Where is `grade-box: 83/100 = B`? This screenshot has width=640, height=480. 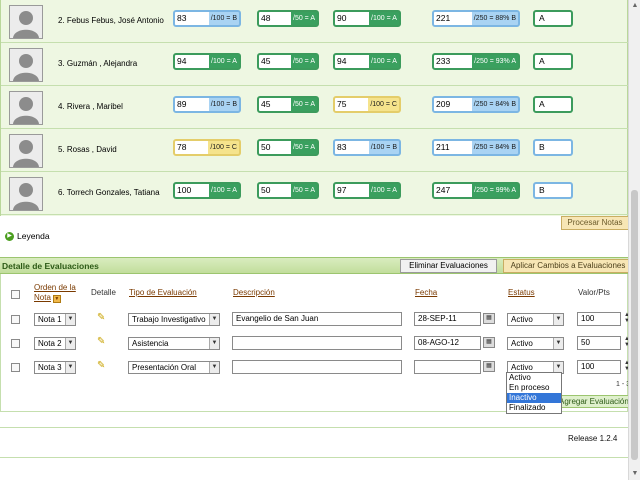
grade-box: 83/100 = B is located at coordinates (207, 18).